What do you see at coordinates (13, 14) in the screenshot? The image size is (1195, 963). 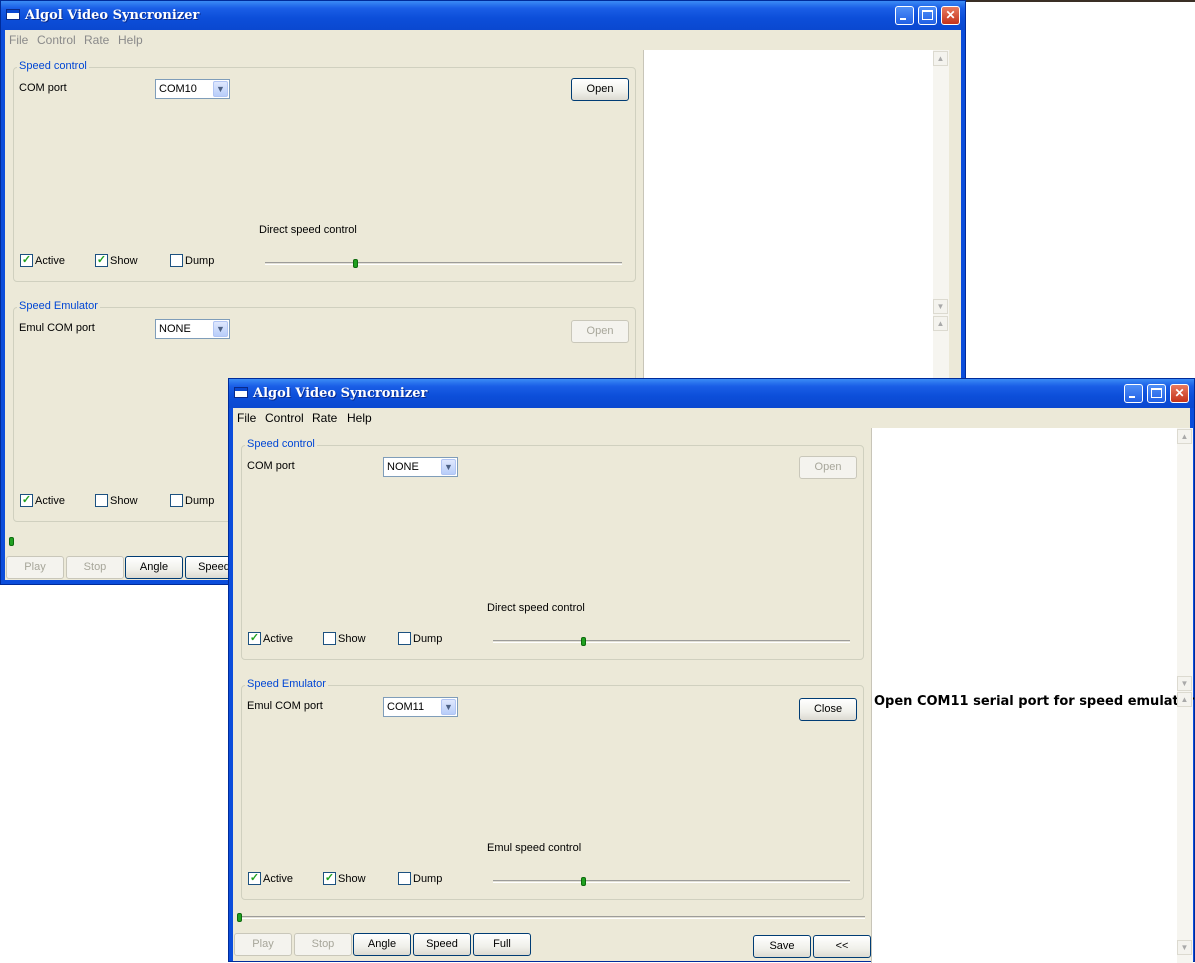 I see `window-icon` at bounding box center [13, 14].